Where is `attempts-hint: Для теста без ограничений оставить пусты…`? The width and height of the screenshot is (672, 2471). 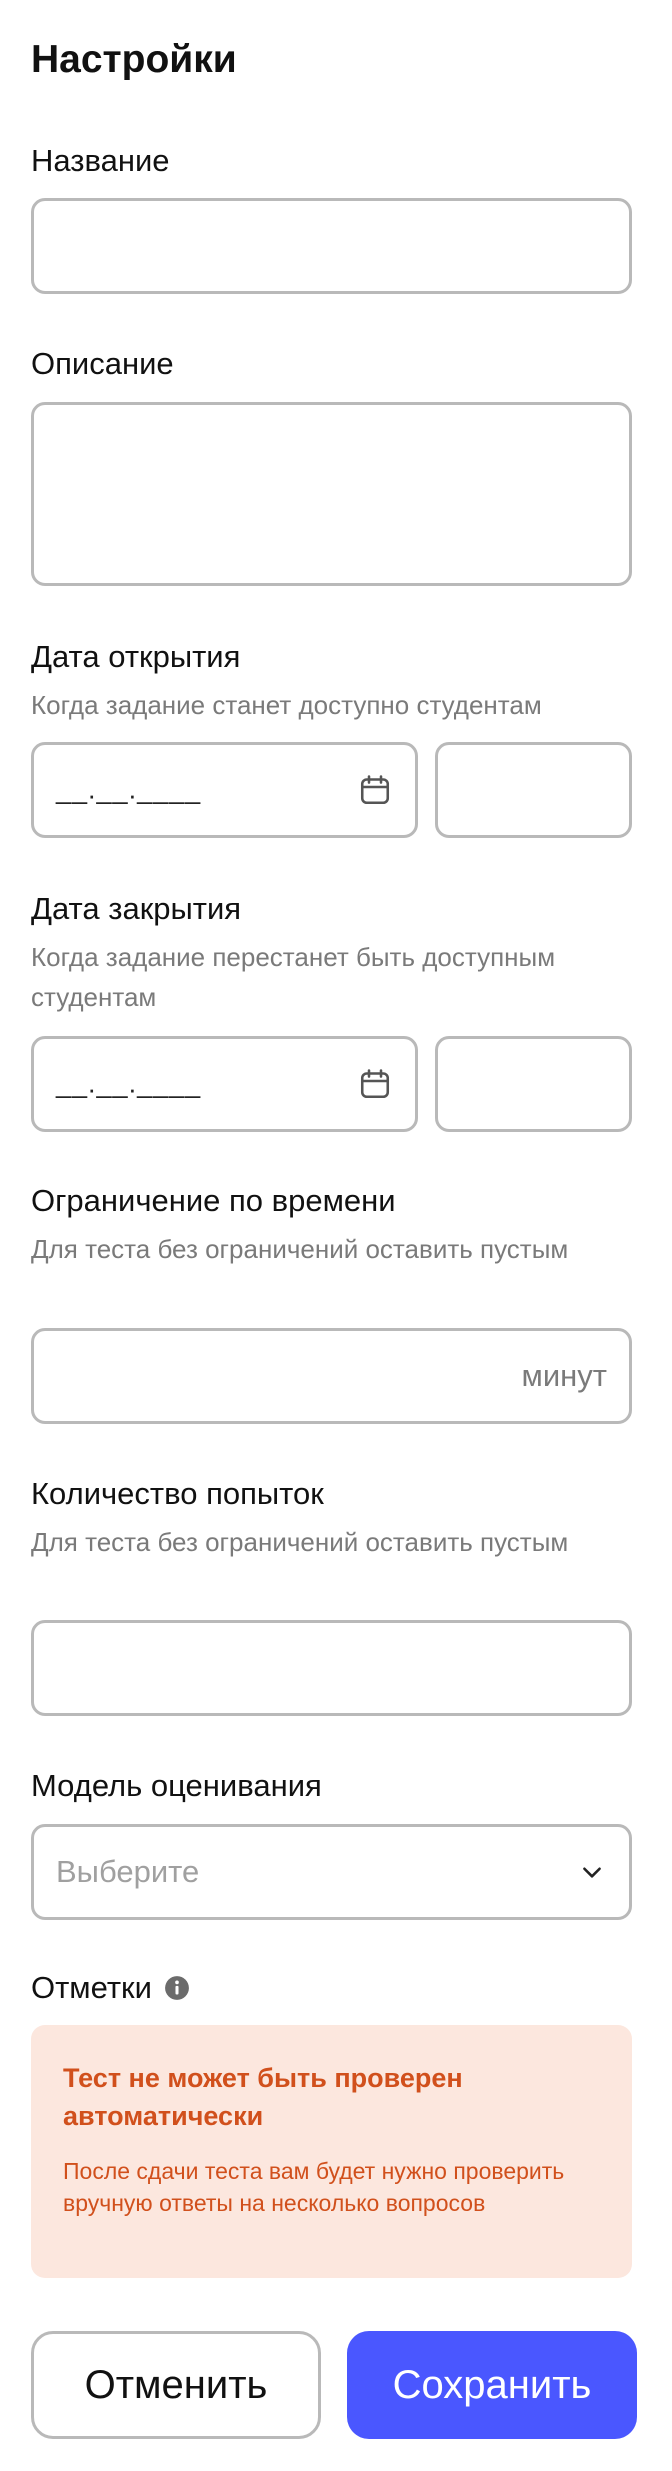 attempts-hint: Для теста без ограничений оставить пусты… is located at coordinates (300, 1542).